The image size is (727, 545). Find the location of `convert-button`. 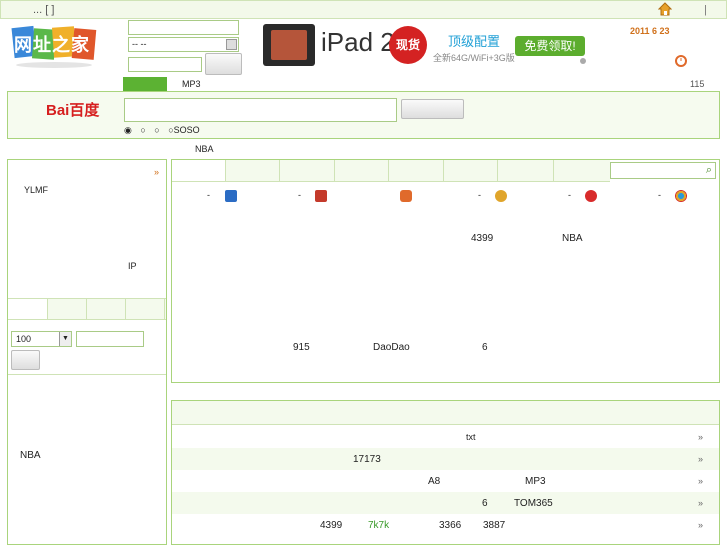

convert-button is located at coordinates (25, 360).